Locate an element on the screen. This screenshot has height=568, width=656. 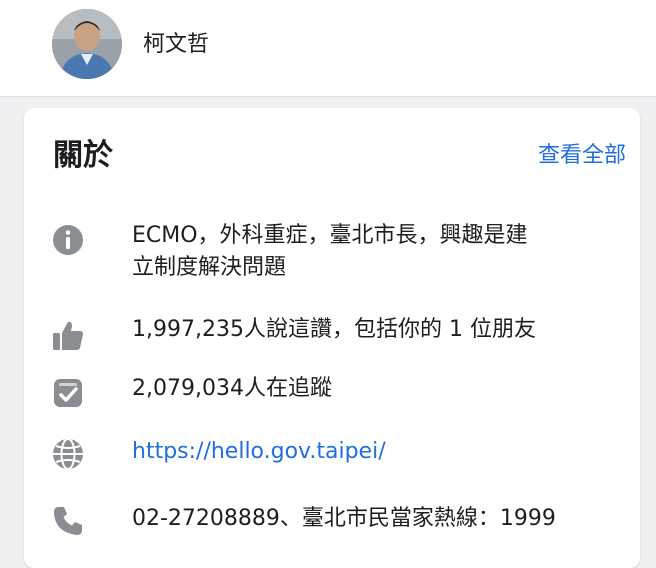
profile-photo-icon is located at coordinates (87, 44).